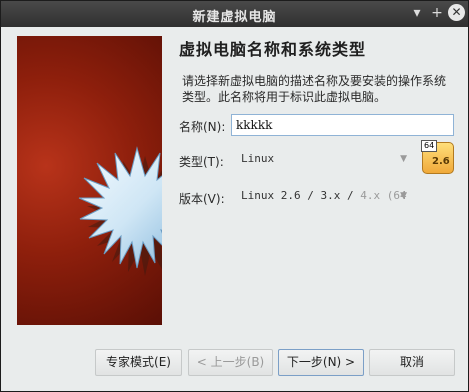  I want to click on type-value: Linux, so click(258, 158).